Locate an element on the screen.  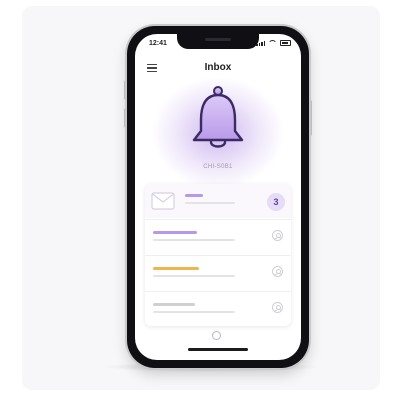
signal-icon is located at coordinates (260, 43).